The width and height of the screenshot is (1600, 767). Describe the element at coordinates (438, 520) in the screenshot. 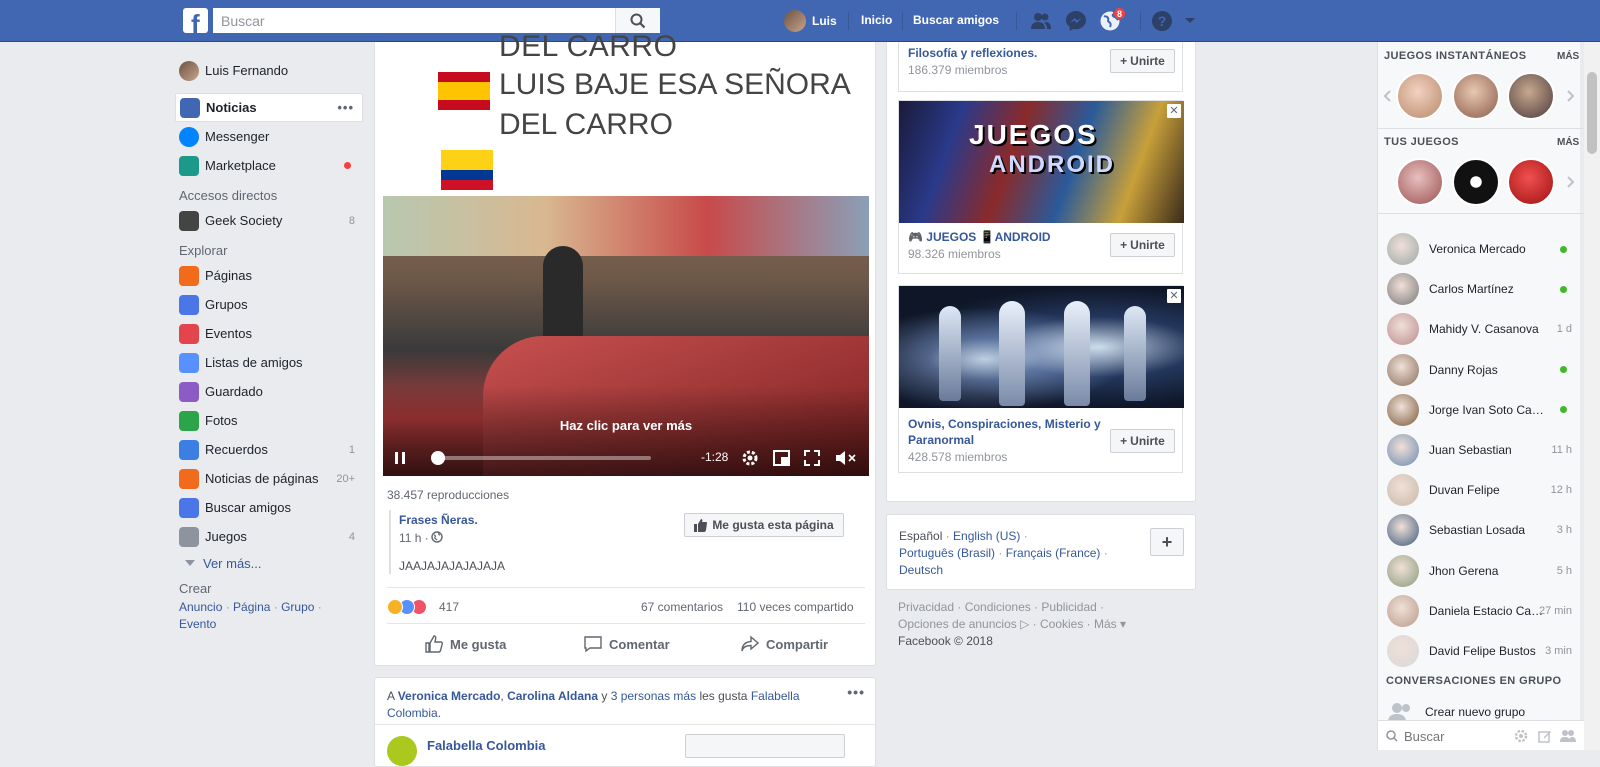

I see `shared-page-name: Frases Ñeras.` at that location.